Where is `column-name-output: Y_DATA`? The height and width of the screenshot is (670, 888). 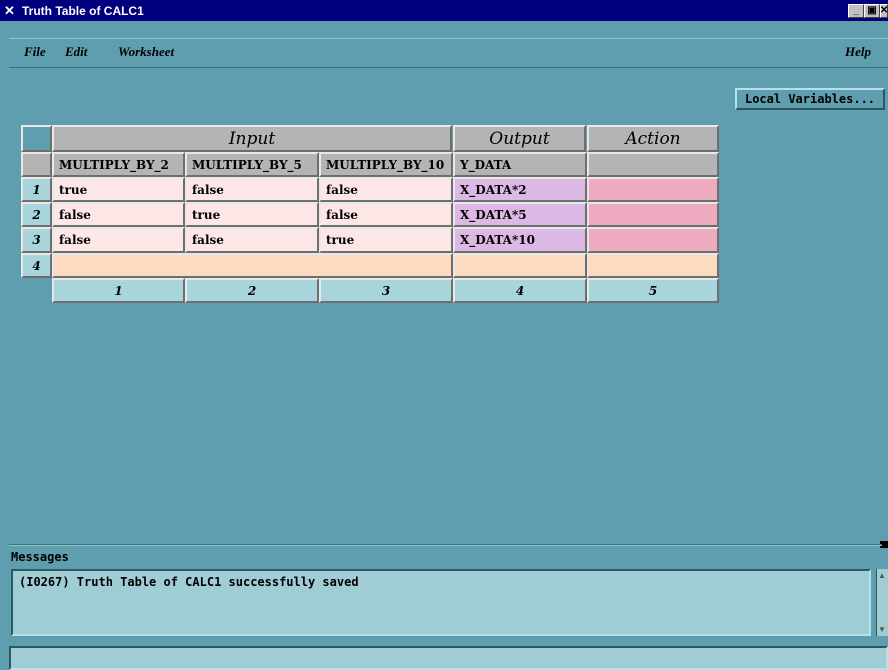 column-name-output: Y_DATA is located at coordinates (520, 164).